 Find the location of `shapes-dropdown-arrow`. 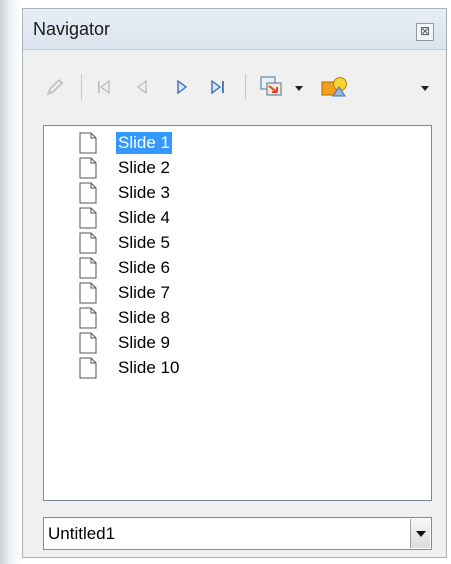

shapes-dropdown-arrow is located at coordinates (425, 88).